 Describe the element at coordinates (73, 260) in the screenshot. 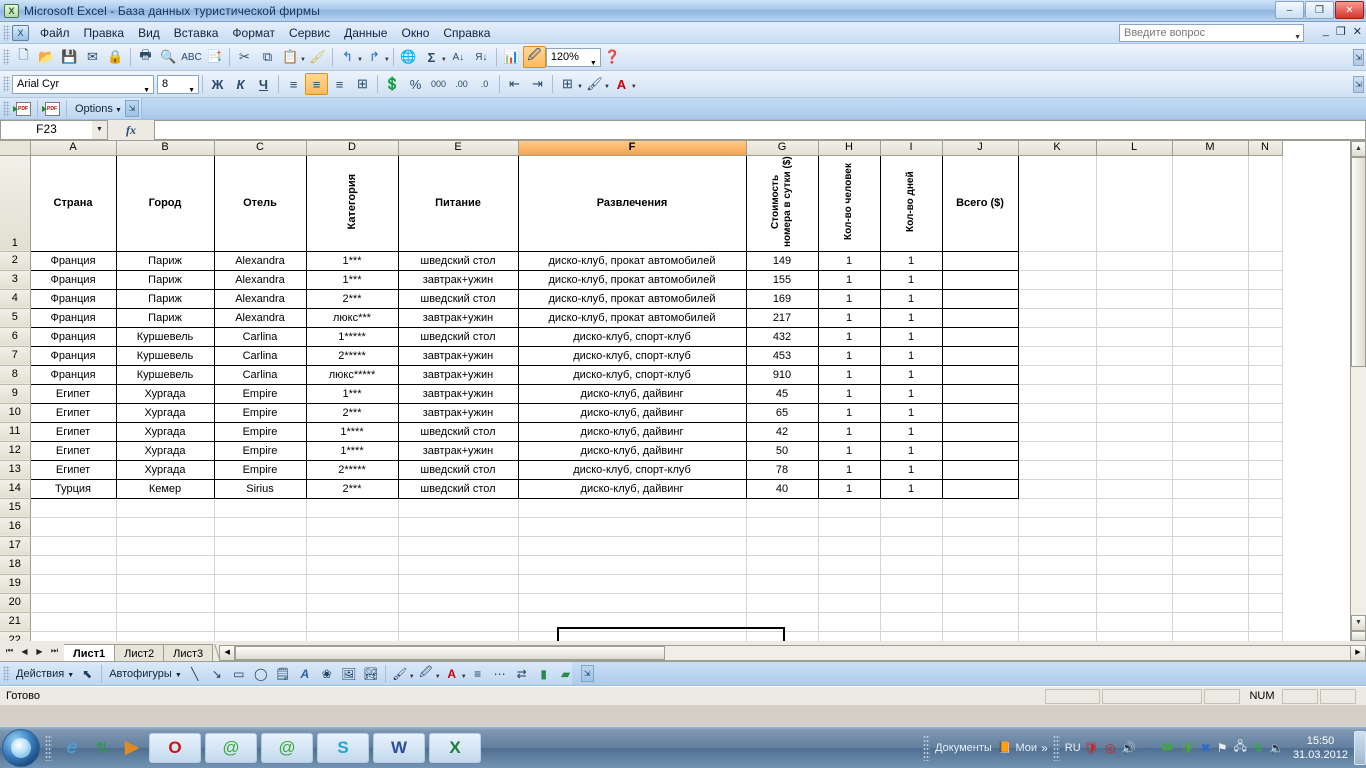

I see `cell-r2-c0: Франция` at that location.